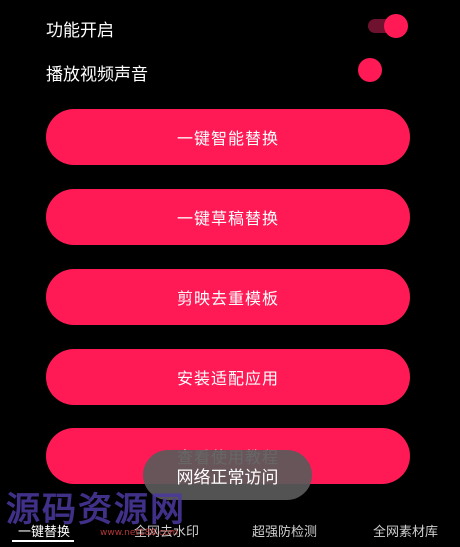 The height and width of the screenshot is (547, 460). What do you see at coordinates (405, 530) in the screenshot?
I see `tab-material-library: 全网素材库` at bounding box center [405, 530].